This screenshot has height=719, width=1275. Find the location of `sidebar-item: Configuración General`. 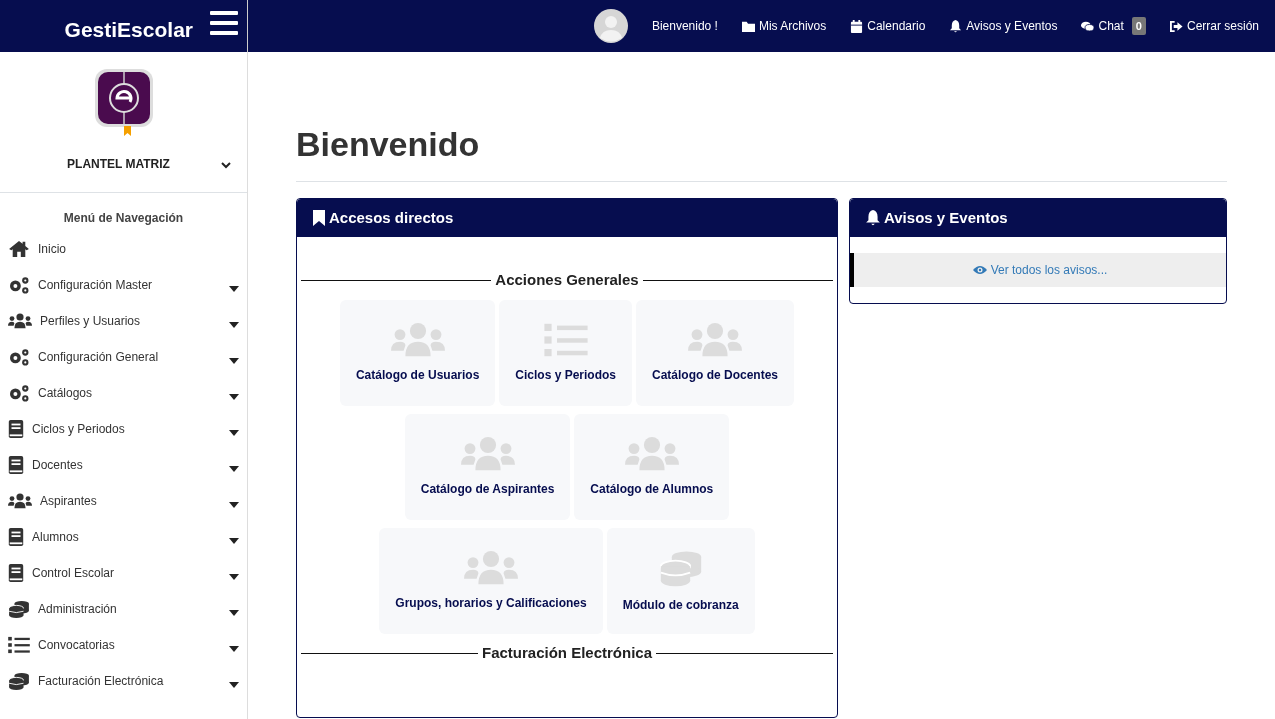

sidebar-item: Configuración General is located at coordinates (123, 357).